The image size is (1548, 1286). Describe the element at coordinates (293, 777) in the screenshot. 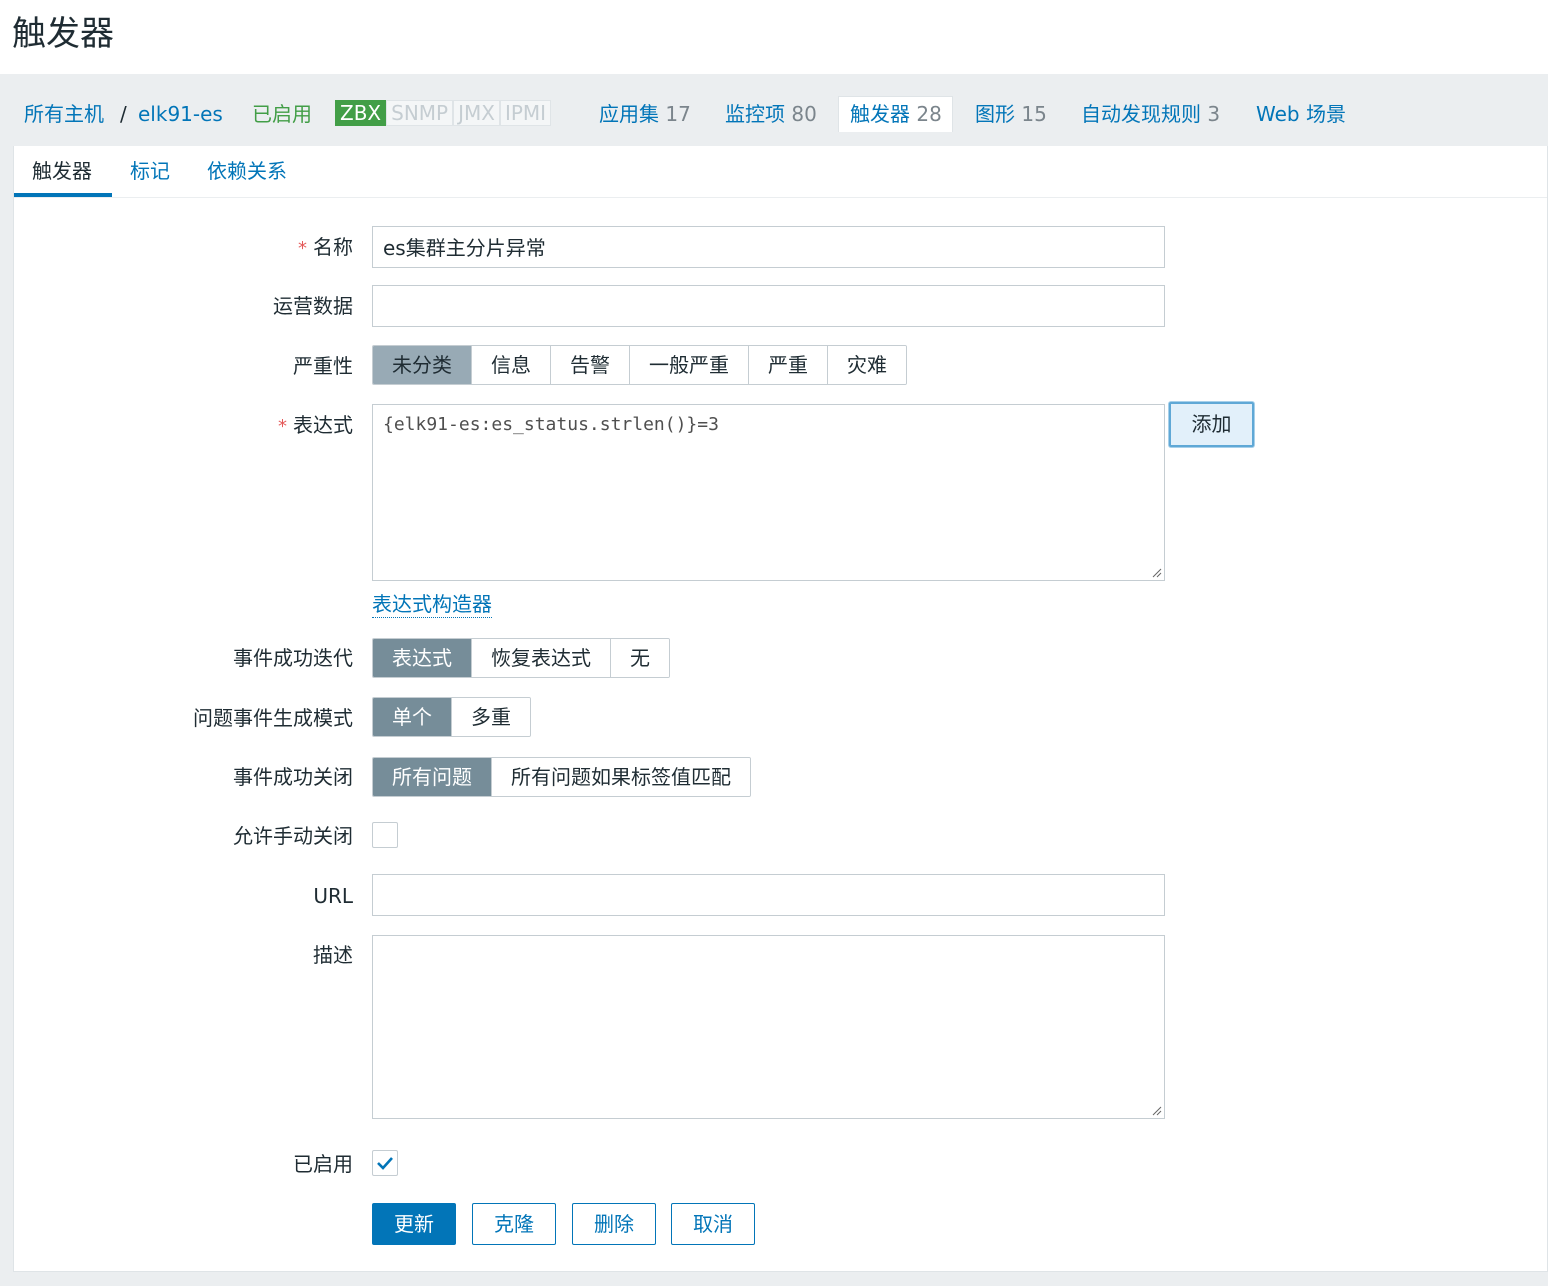

I see `ok-close-label: 事件成功关闭` at that location.